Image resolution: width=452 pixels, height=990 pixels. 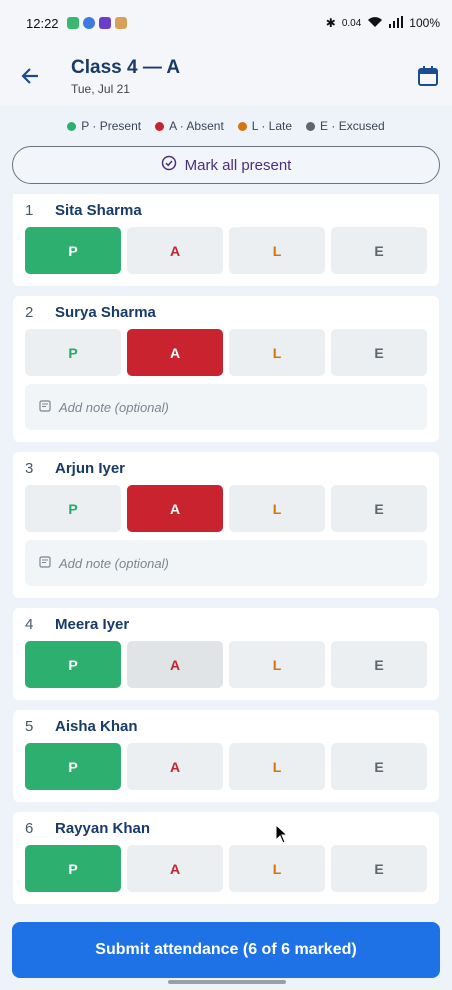 I want to click on student-name-row: 6 Rayyan Khan, so click(x=226, y=828).